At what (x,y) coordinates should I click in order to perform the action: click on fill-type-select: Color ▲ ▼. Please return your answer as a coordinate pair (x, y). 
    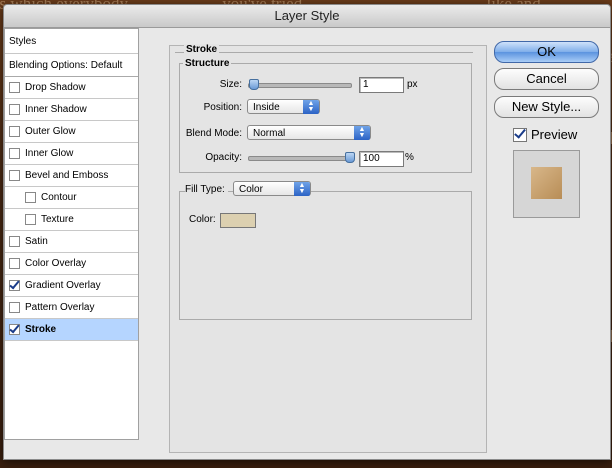
    Looking at the image, I should click on (272, 188).